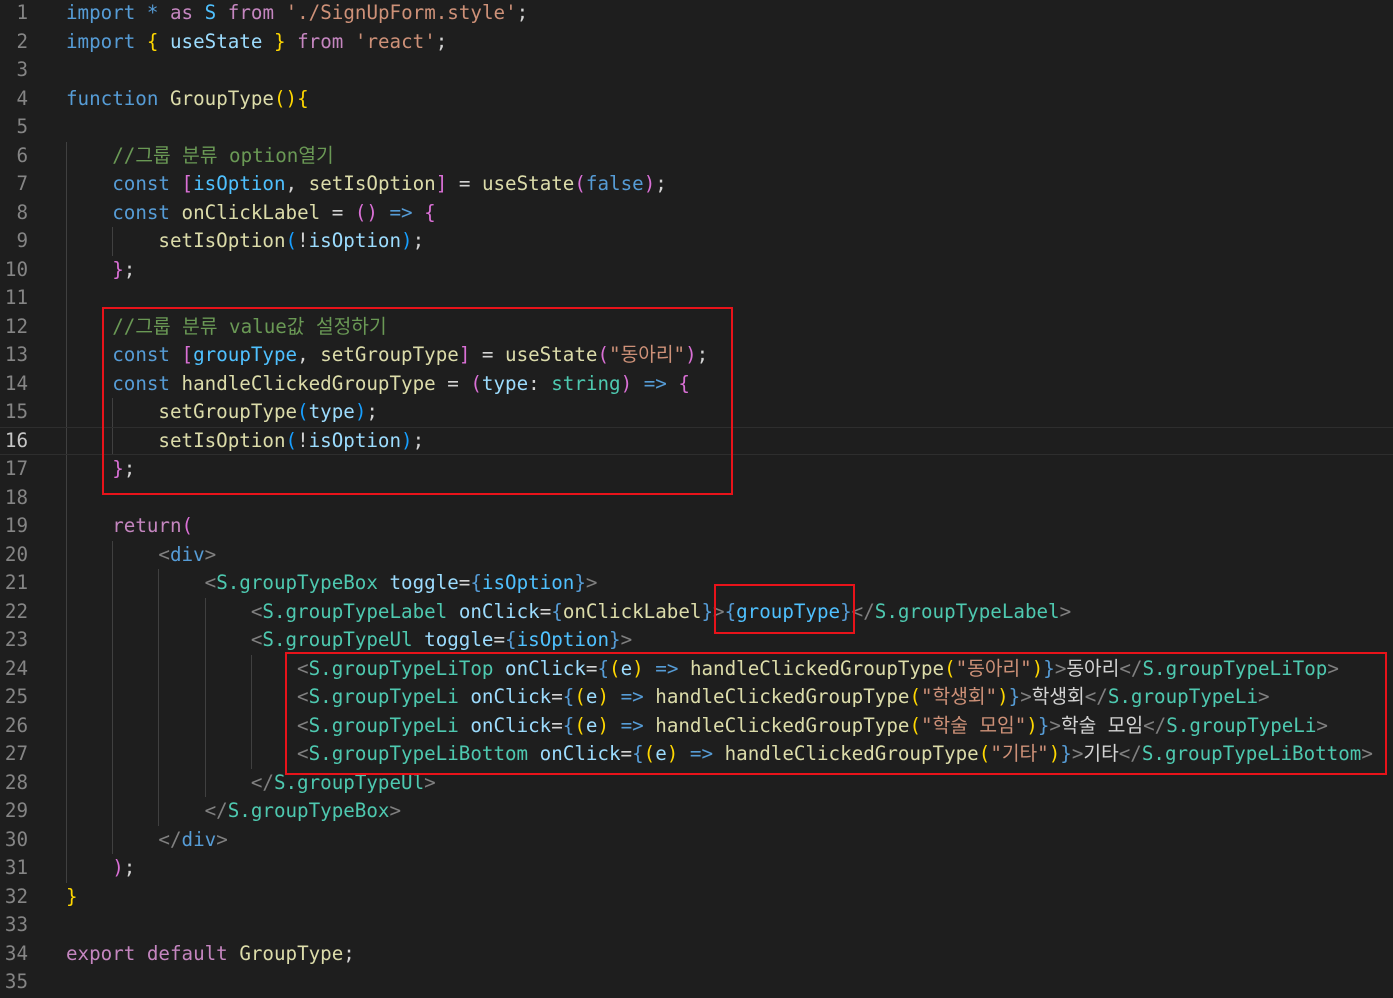 Image resolution: width=1393 pixels, height=998 pixels. What do you see at coordinates (696, 42) in the screenshot?
I see `code-line: 2 import { useState } from 'react';` at bounding box center [696, 42].